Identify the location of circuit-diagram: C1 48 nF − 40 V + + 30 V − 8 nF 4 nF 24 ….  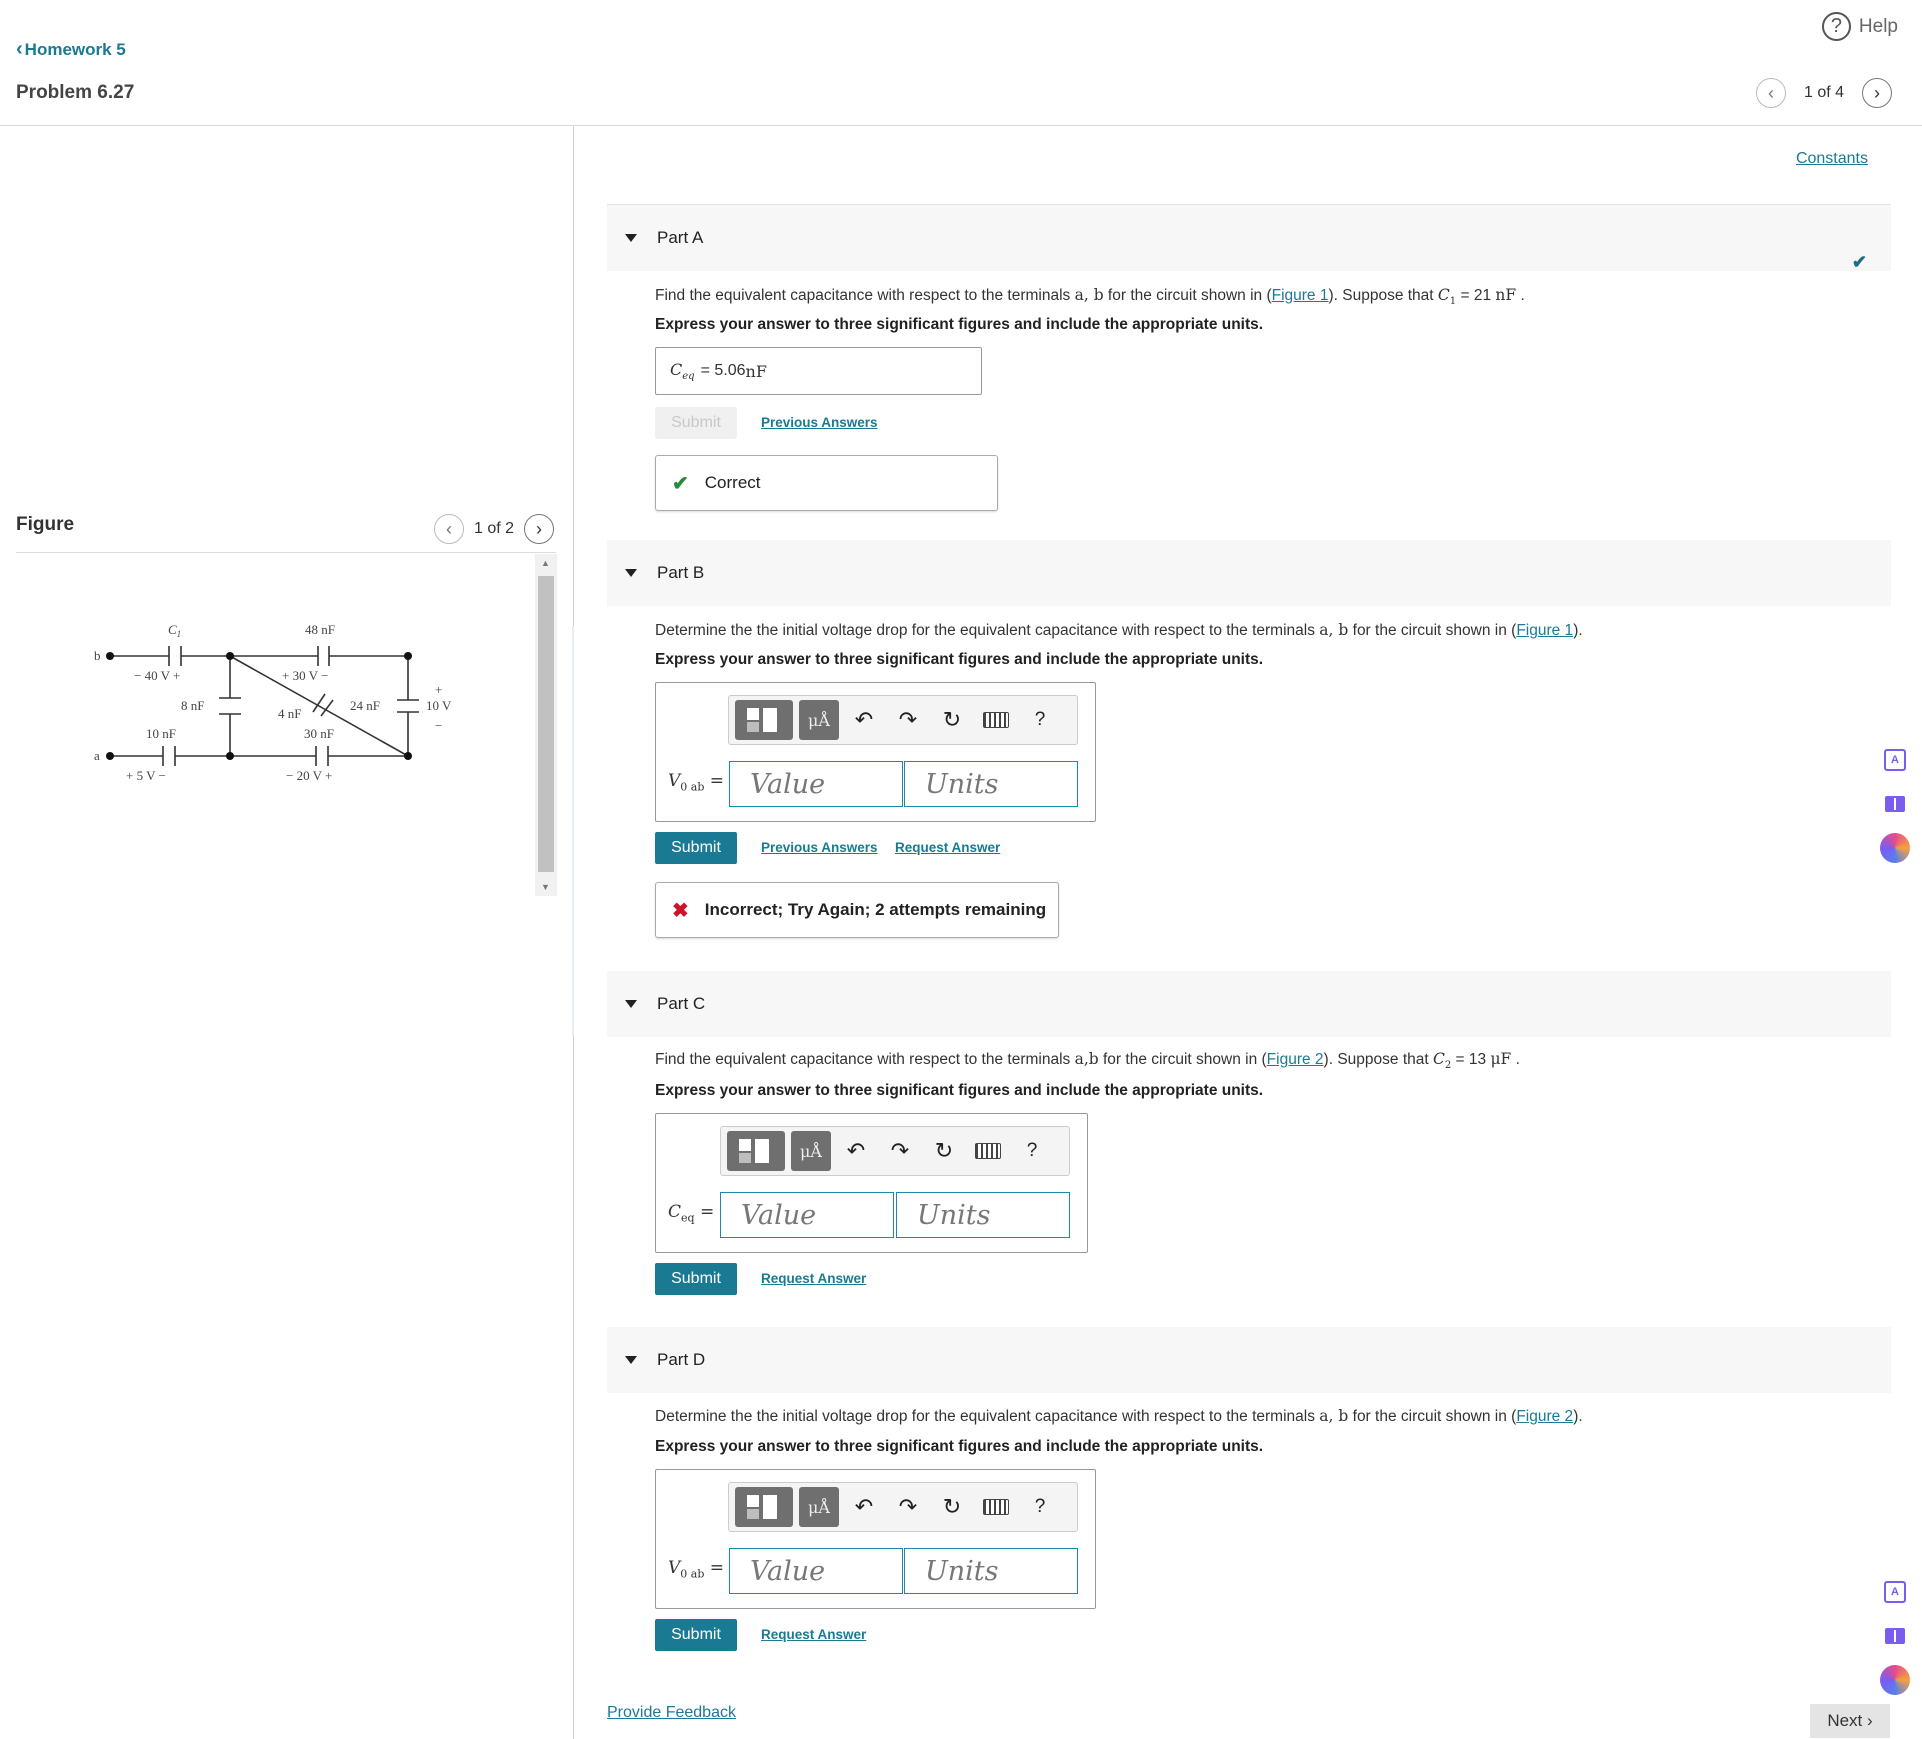
(273, 702).